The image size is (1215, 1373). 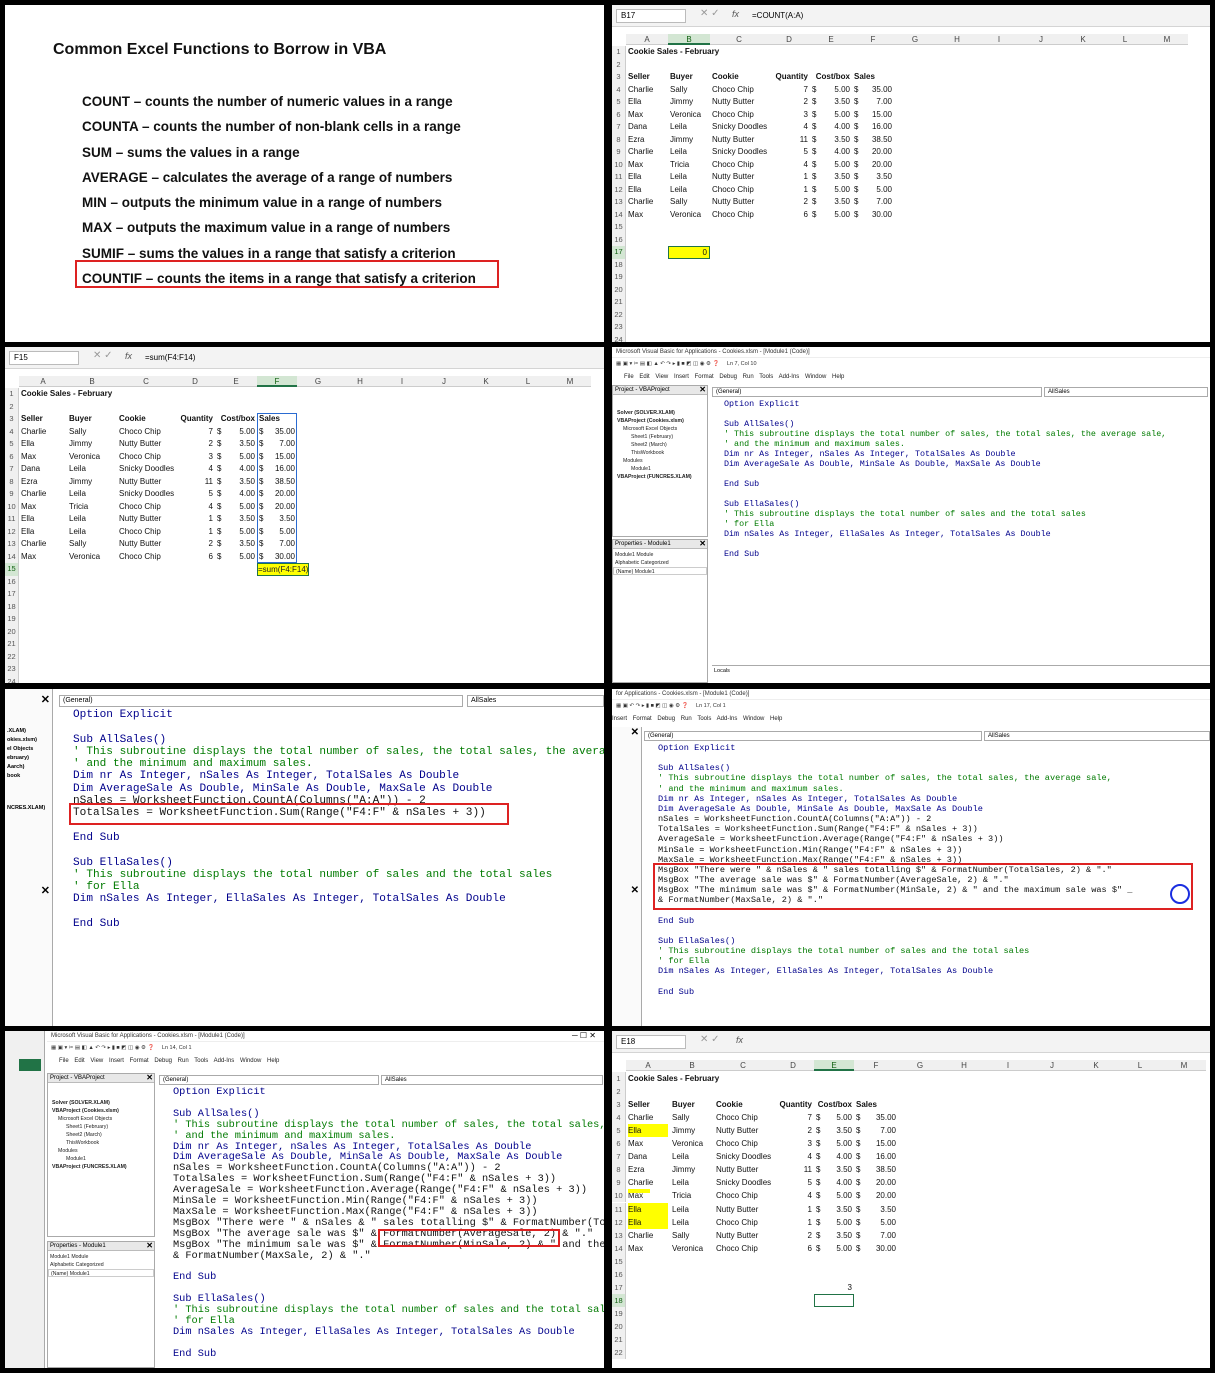 What do you see at coordinates (619, 114) in the screenshot?
I see `row-header: 6` at bounding box center [619, 114].